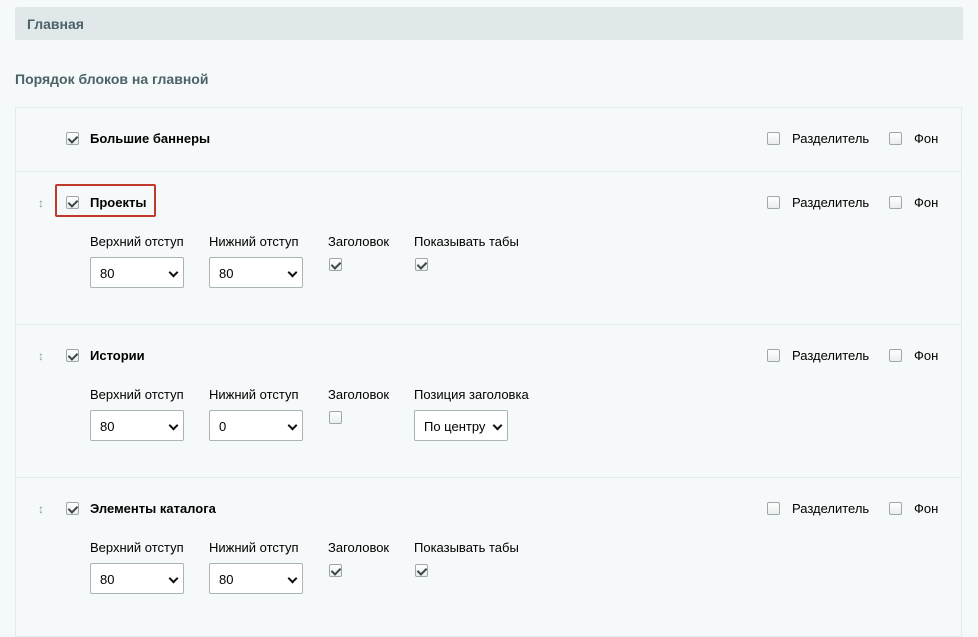 The image size is (978, 637). I want to click on block-name: Истории, so click(117, 355).